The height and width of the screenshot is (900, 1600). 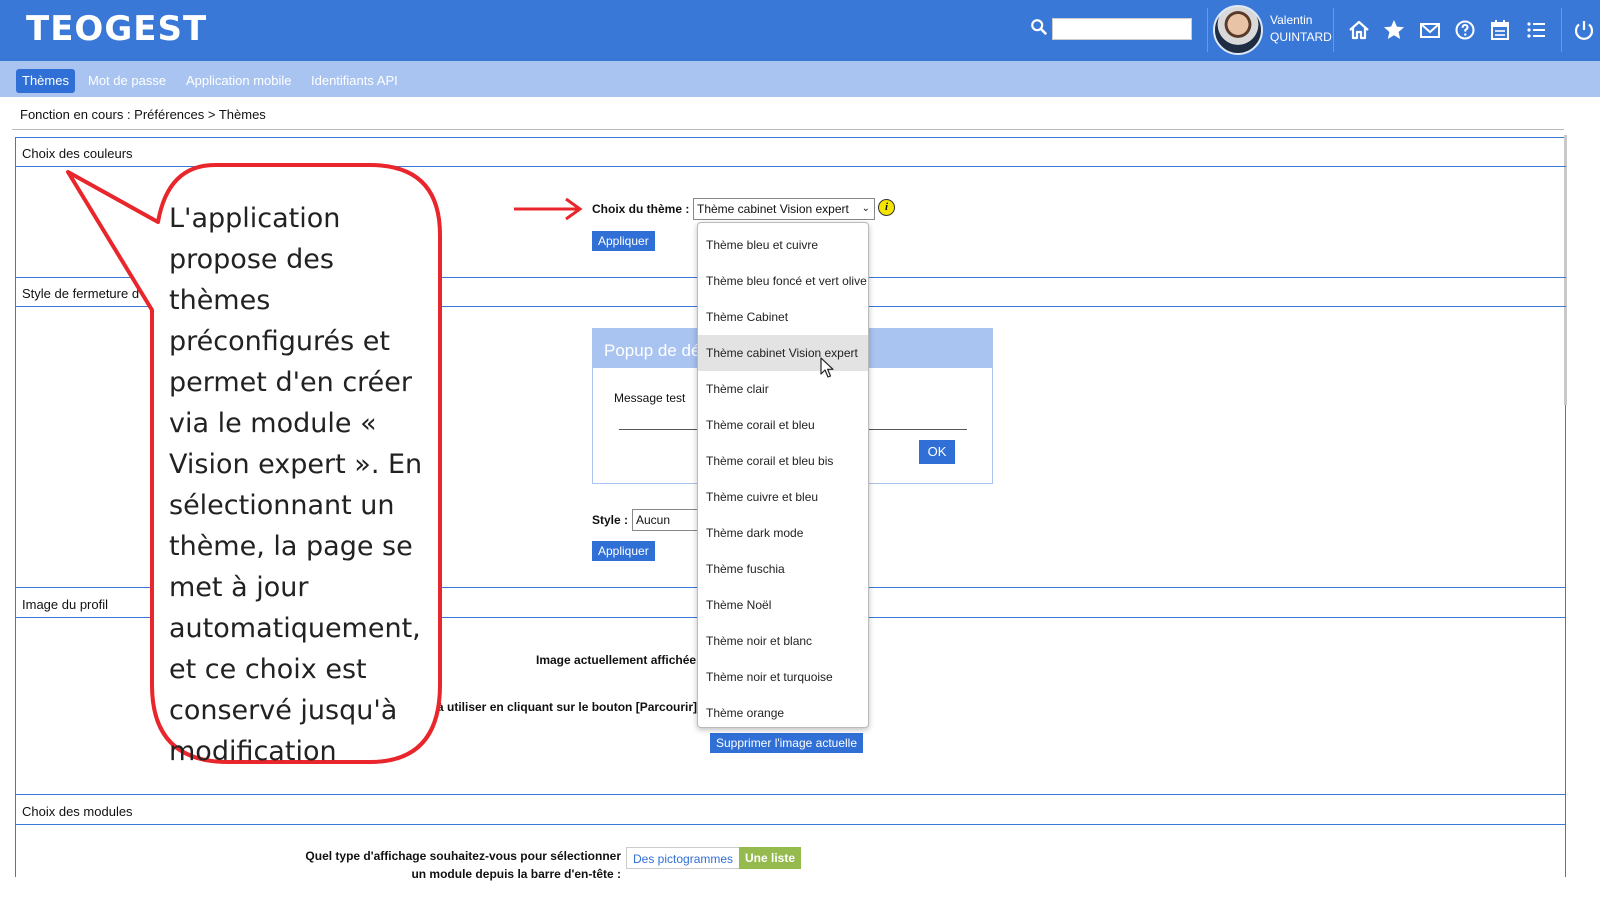 I want to click on divider, so click(x=788, y=129).